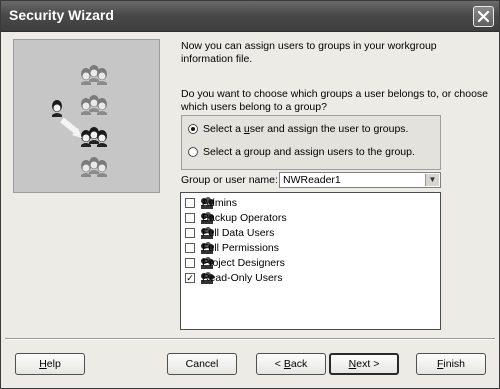 The width and height of the screenshot is (500, 389). Describe the element at coordinates (254, 107) in the screenshot. I see `question-line-2: which users belong to a group?` at that location.